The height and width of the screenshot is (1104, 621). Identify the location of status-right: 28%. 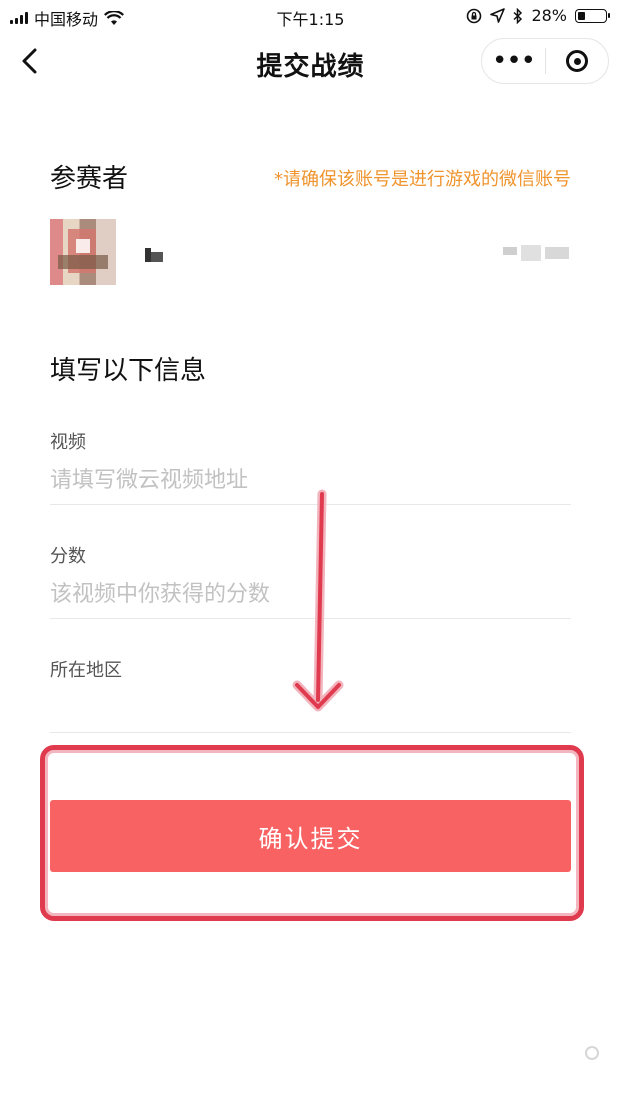
(538, 15).